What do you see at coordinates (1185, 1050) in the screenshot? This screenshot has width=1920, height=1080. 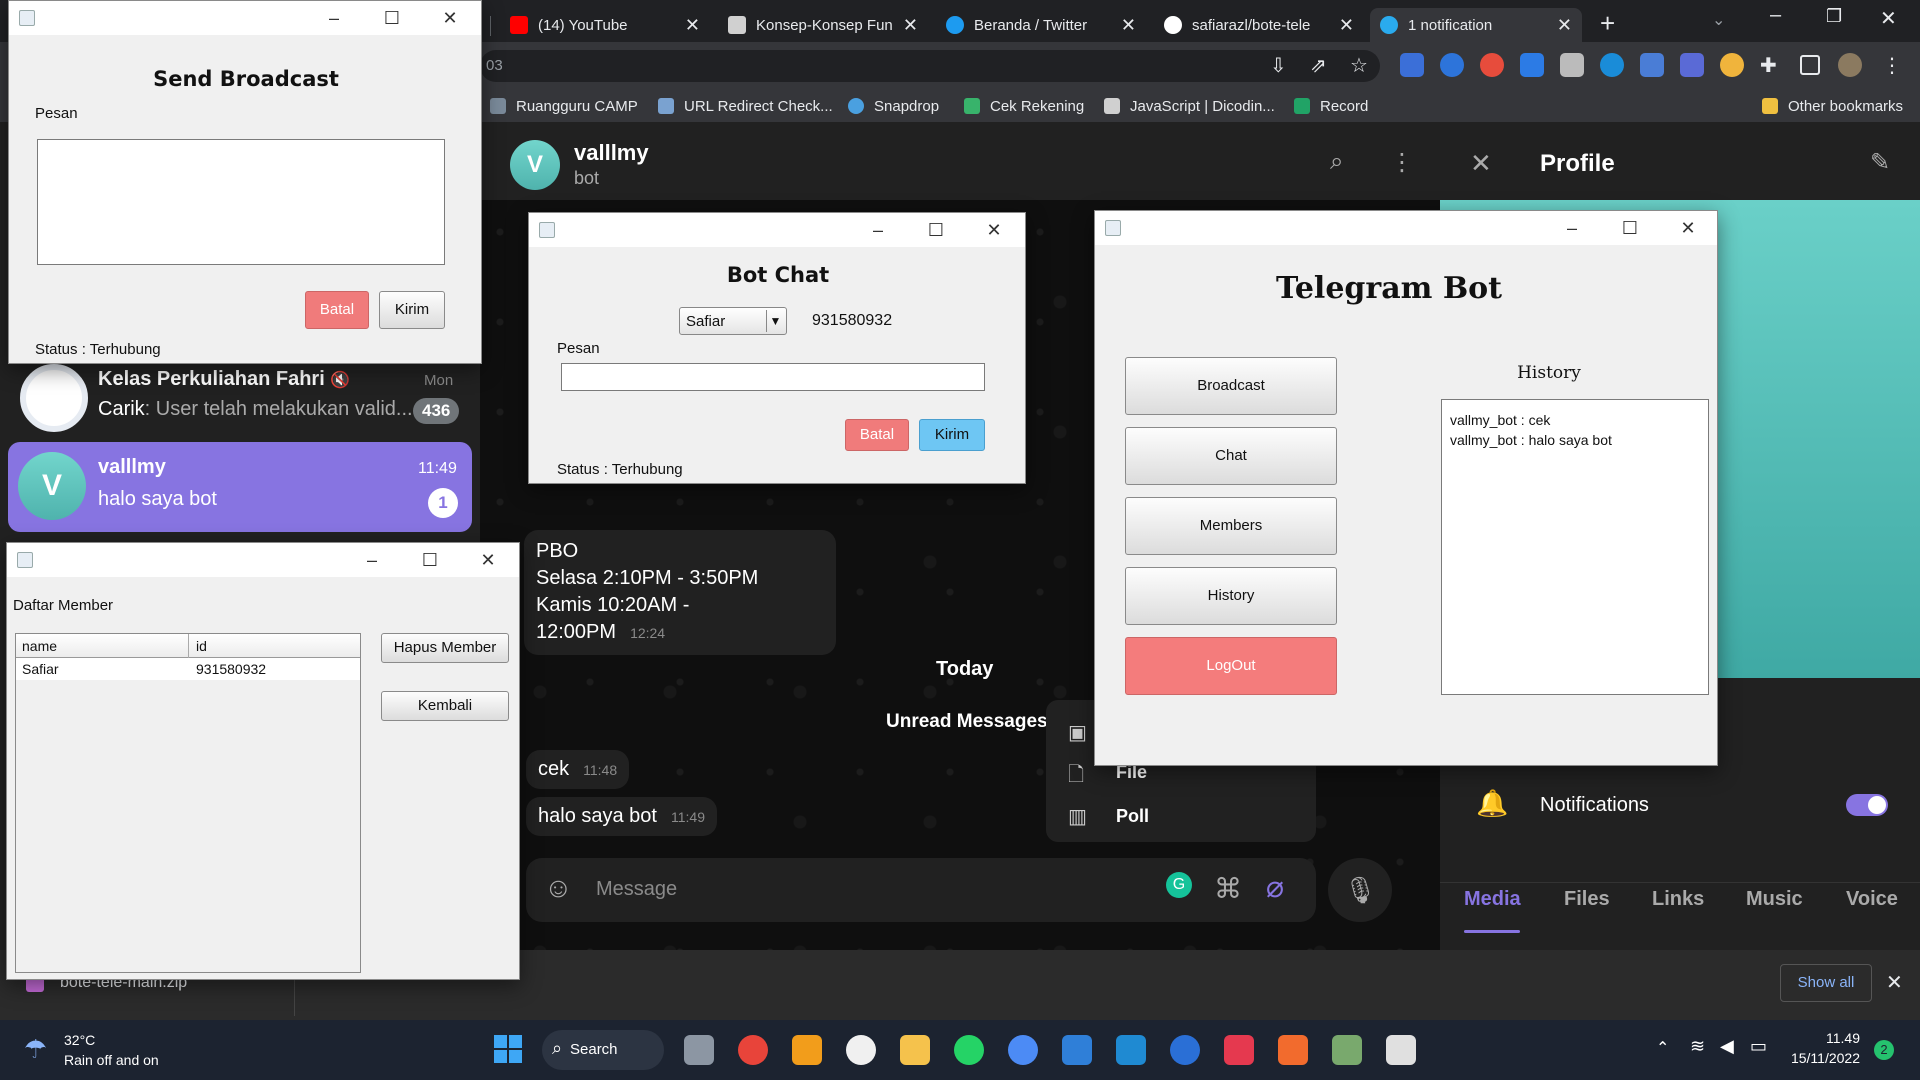 I see `teamviewer-icon` at bounding box center [1185, 1050].